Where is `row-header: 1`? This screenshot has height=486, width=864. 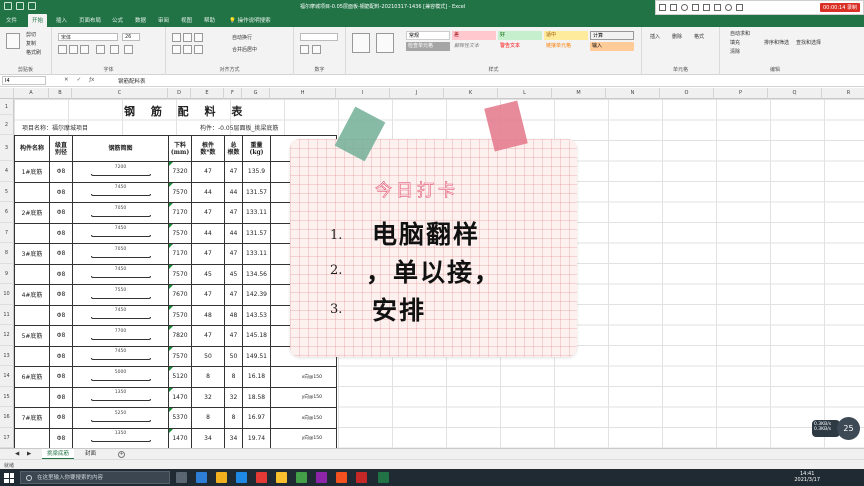
row-header: 1 is located at coordinates (7, 107).